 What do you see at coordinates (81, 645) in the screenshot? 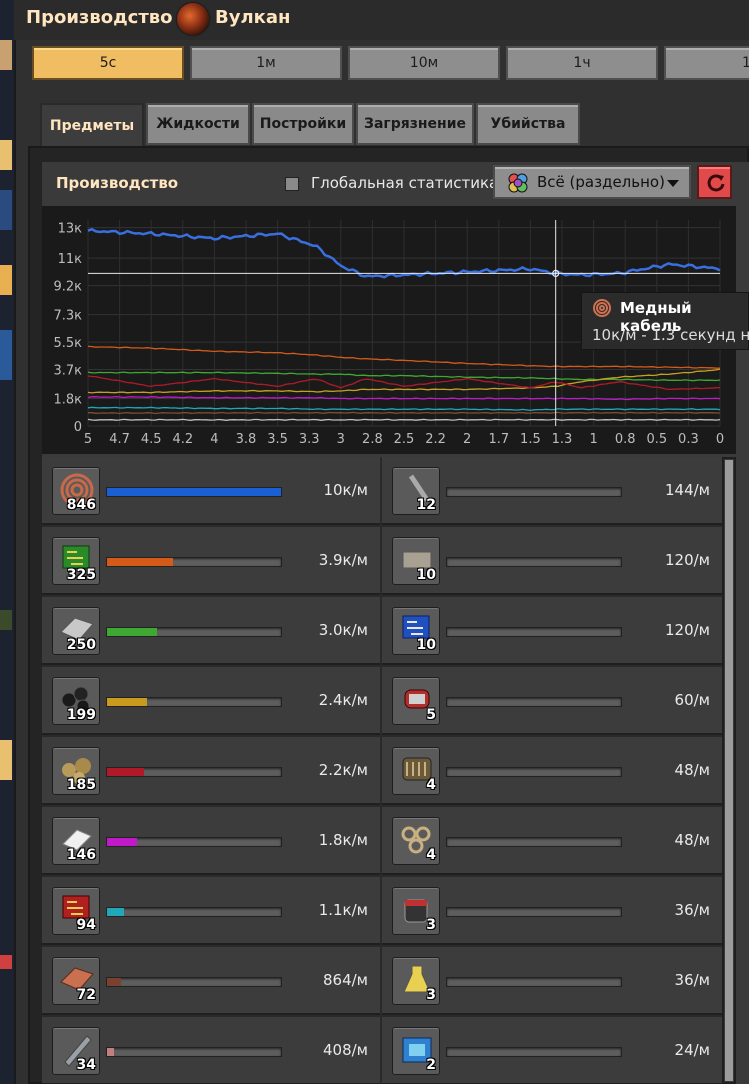
I see `item-count: 250` at bounding box center [81, 645].